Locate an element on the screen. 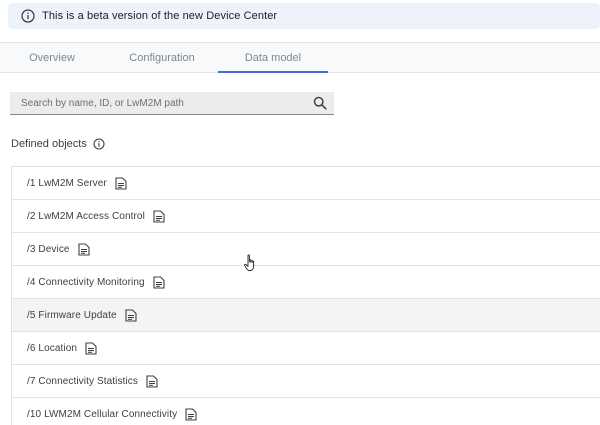 This screenshot has height=425, width=600. list-item: /4 Connectivity Monitoring is located at coordinates (305, 282).